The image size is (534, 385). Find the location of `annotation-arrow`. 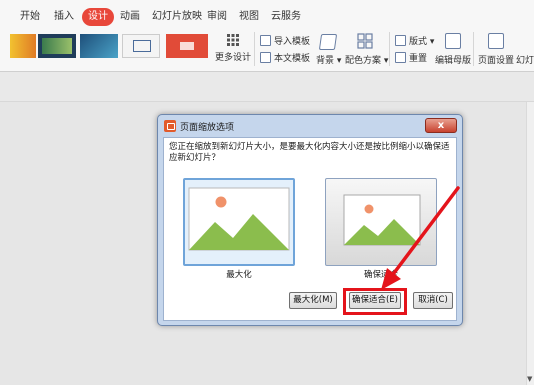

annotation-arrow is located at coordinates (420, 238).